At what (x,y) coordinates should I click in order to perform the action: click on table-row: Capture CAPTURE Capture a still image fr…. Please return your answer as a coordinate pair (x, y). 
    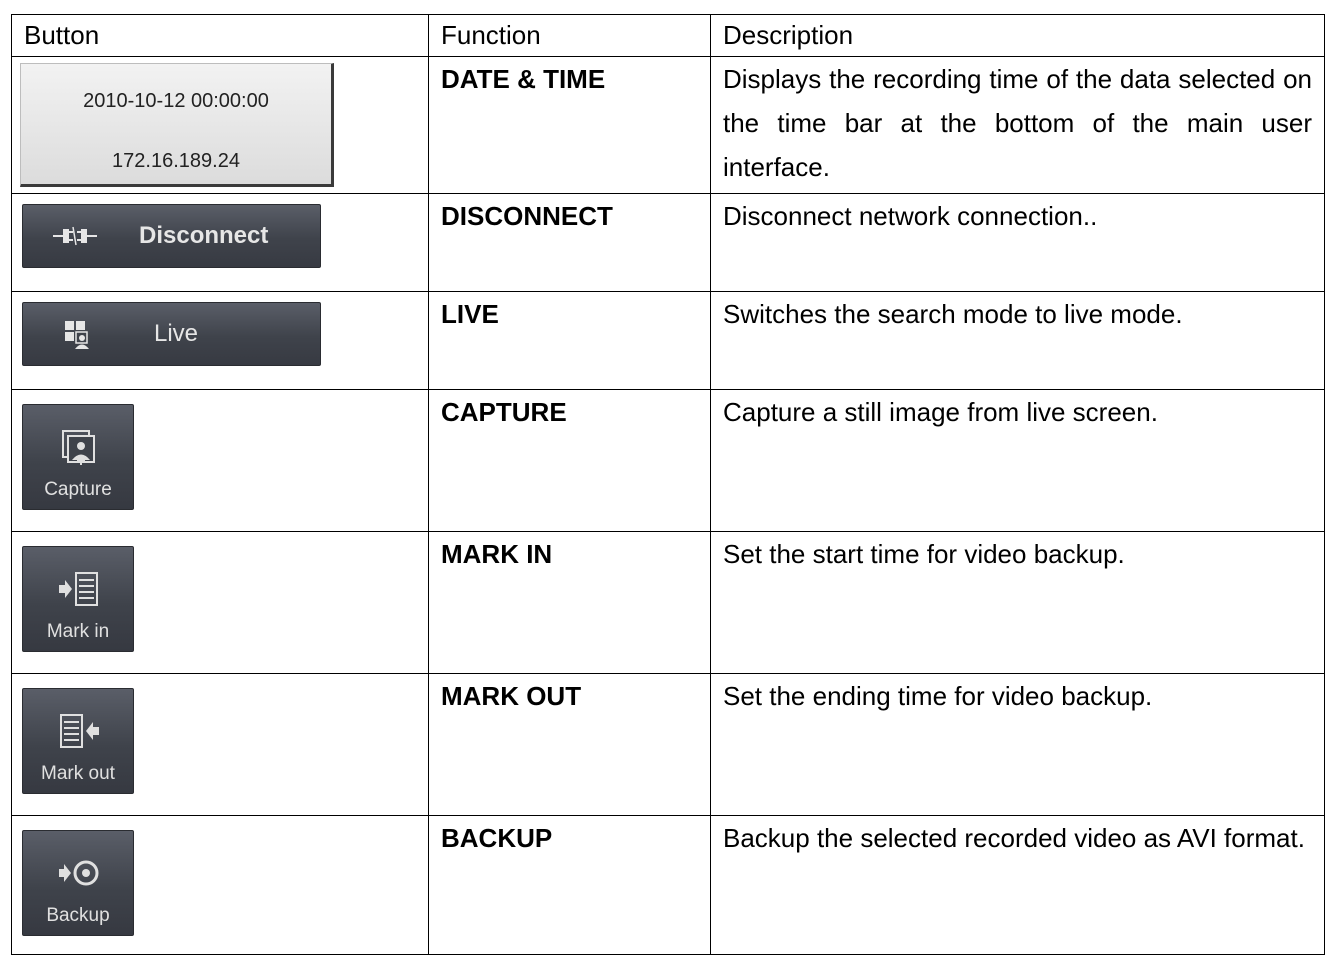
    Looking at the image, I should click on (668, 460).